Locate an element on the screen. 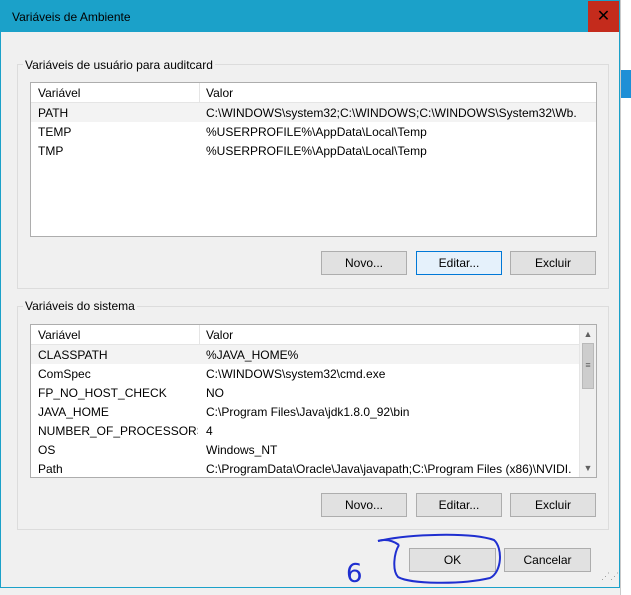 This screenshot has width=631, height=595. table-row: ComSpec C:\WINDOWS\system32\cmd.exe is located at coordinates (305, 373).